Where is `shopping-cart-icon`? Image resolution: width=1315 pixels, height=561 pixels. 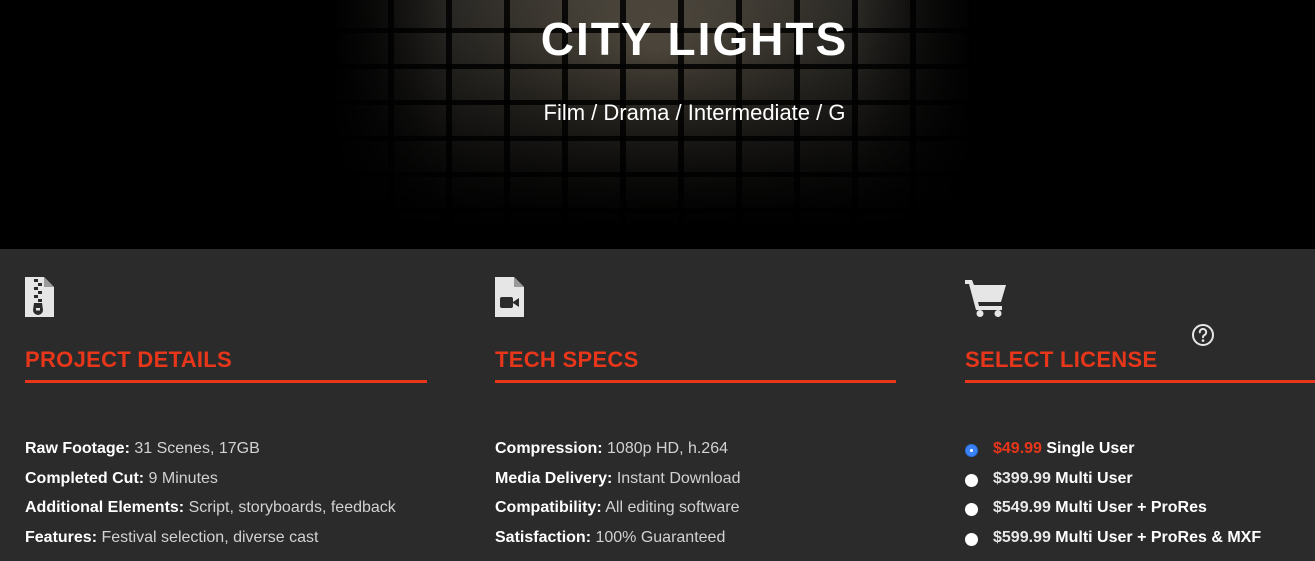 shopping-cart-icon is located at coordinates (1140, 297).